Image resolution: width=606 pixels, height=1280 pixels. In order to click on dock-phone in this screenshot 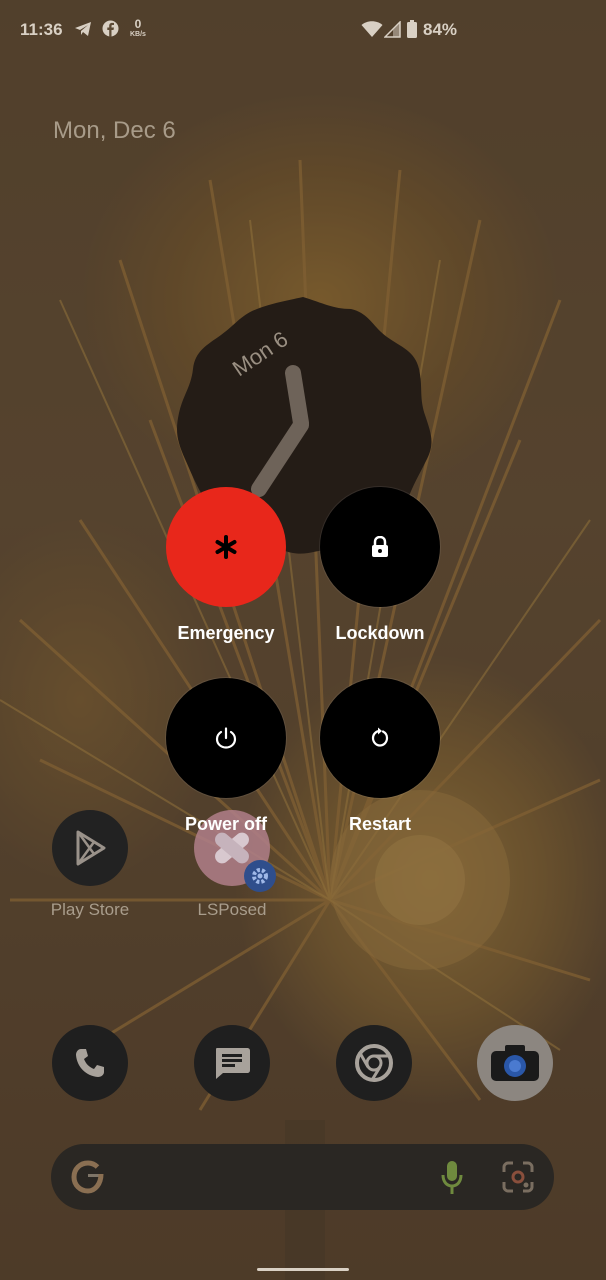, I will do `click(90, 1063)`.